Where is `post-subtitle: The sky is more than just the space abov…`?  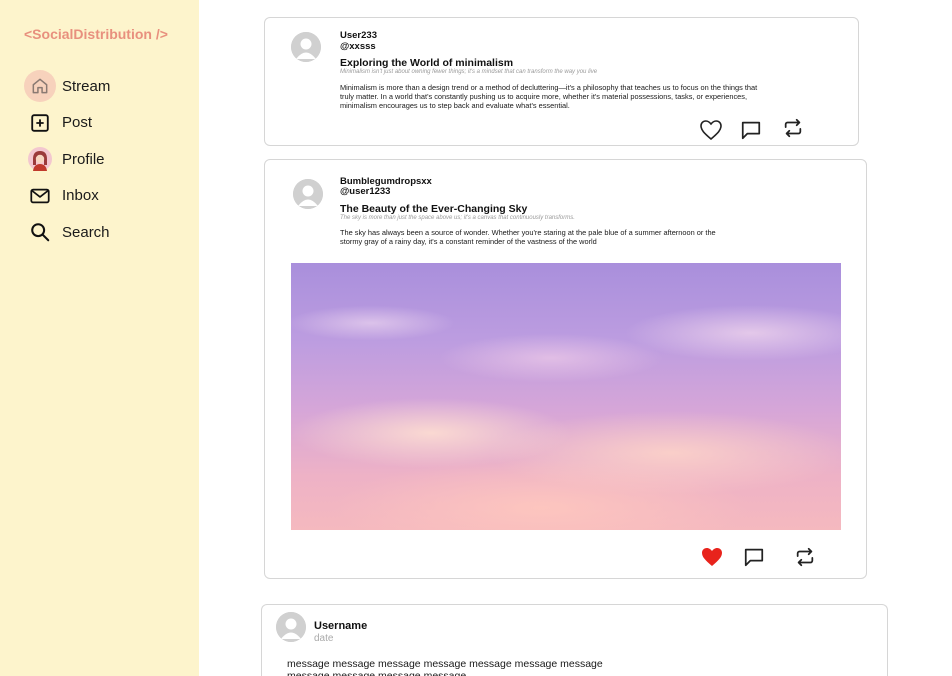 post-subtitle: The sky is more than just the space abov… is located at coordinates (457, 218).